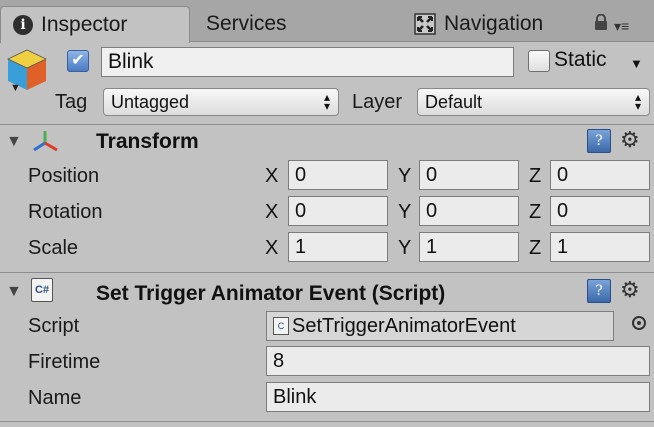 Image resolution: width=654 pixels, height=427 pixels. I want to click on firetime-field: 8, so click(458, 361).